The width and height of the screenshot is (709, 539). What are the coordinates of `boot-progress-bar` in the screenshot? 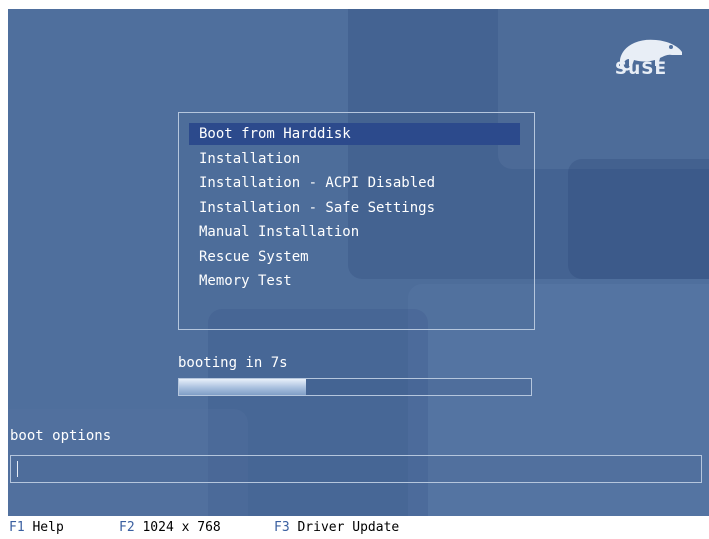 It's located at (355, 387).